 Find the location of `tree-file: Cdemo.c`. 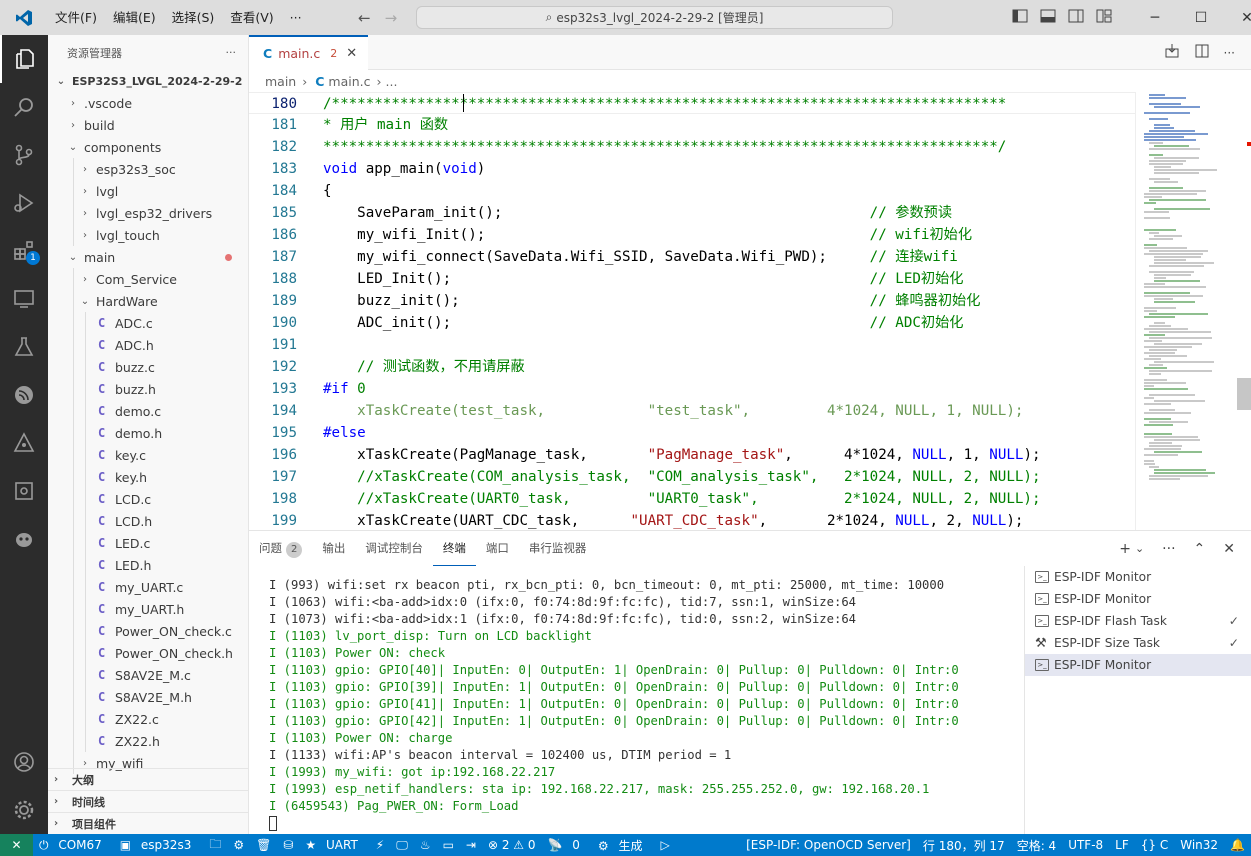

tree-file: Cdemo.c is located at coordinates (148, 411).